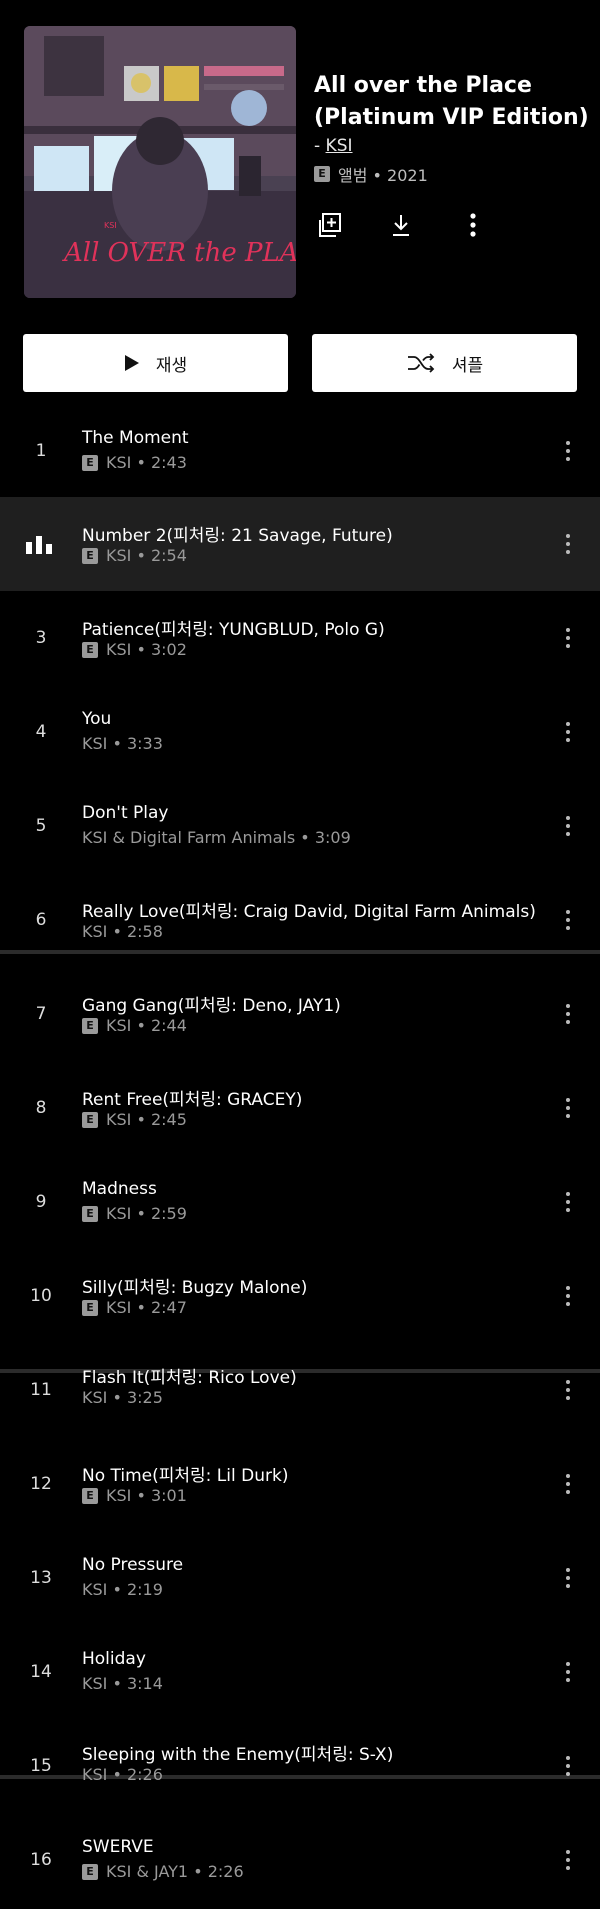 This screenshot has height=1909, width=600. I want to click on album-title-line-1: All over the Place, so click(423, 85).